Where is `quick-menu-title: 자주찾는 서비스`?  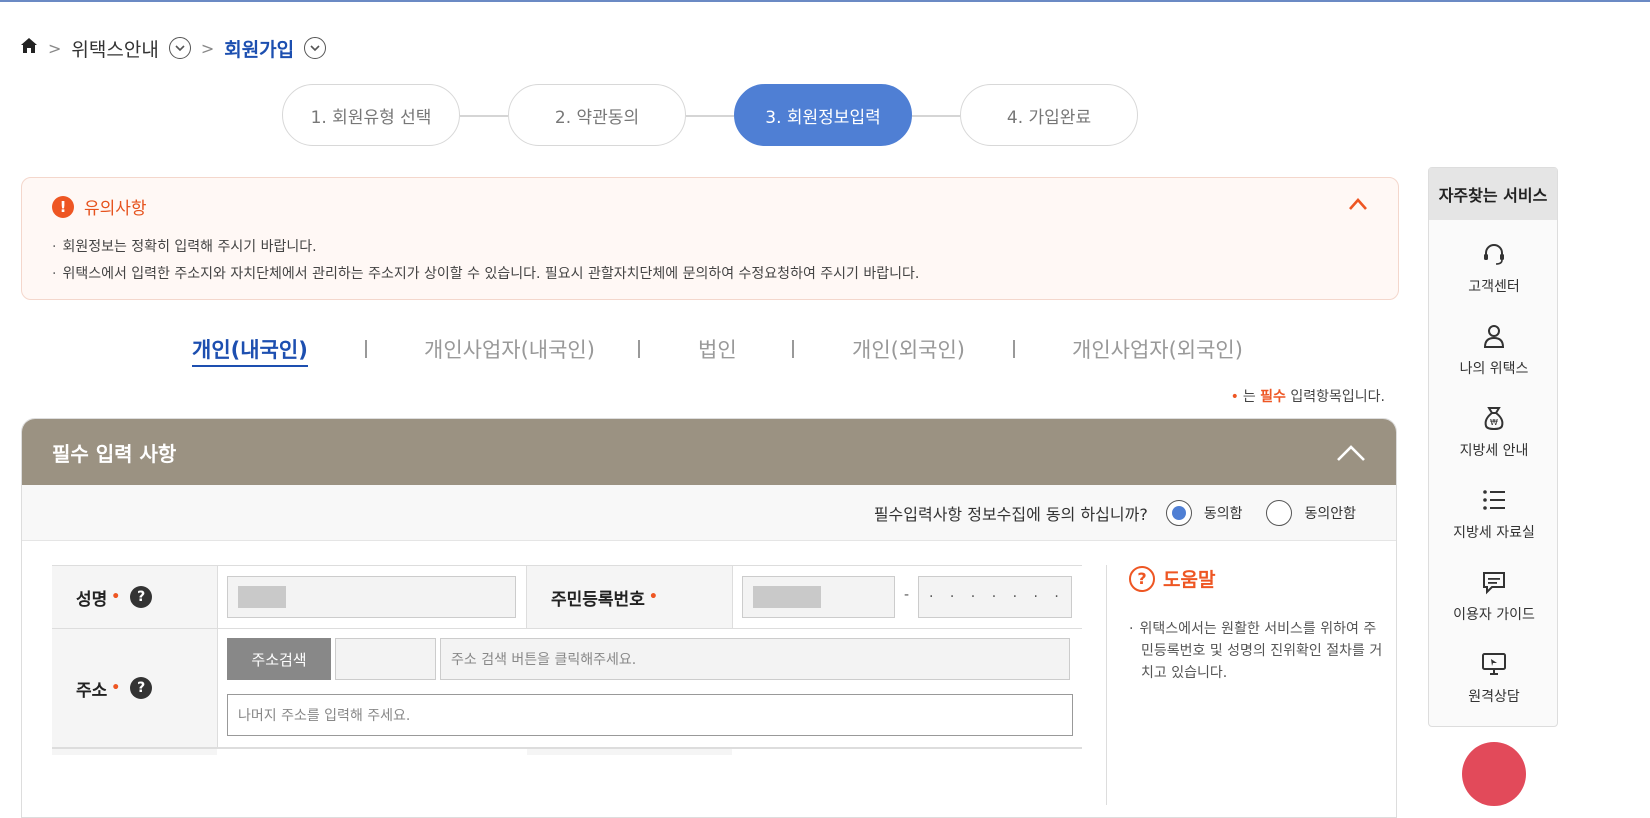 quick-menu-title: 자주찾는 서비스 is located at coordinates (1493, 194).